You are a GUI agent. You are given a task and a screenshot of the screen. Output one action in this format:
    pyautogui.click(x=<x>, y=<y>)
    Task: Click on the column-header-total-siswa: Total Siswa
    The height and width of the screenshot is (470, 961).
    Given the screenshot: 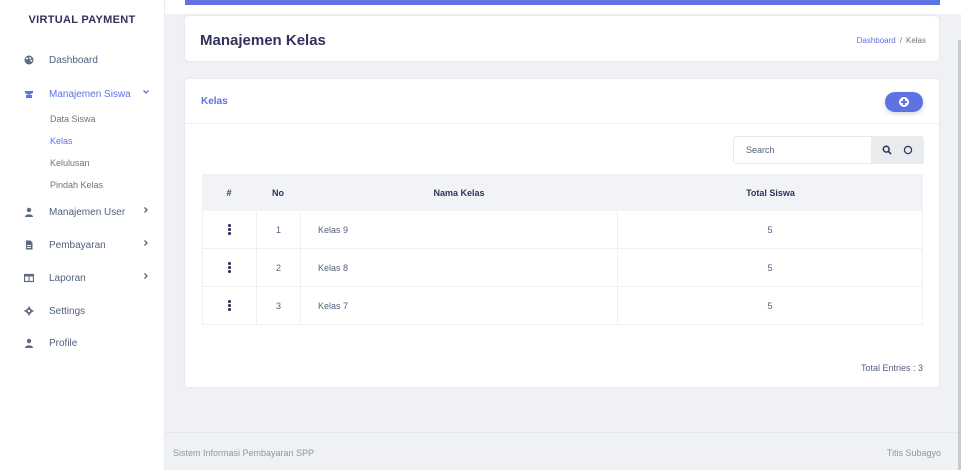 What is the action you would take?
    pyautogui.click(x=770, y=192)
    